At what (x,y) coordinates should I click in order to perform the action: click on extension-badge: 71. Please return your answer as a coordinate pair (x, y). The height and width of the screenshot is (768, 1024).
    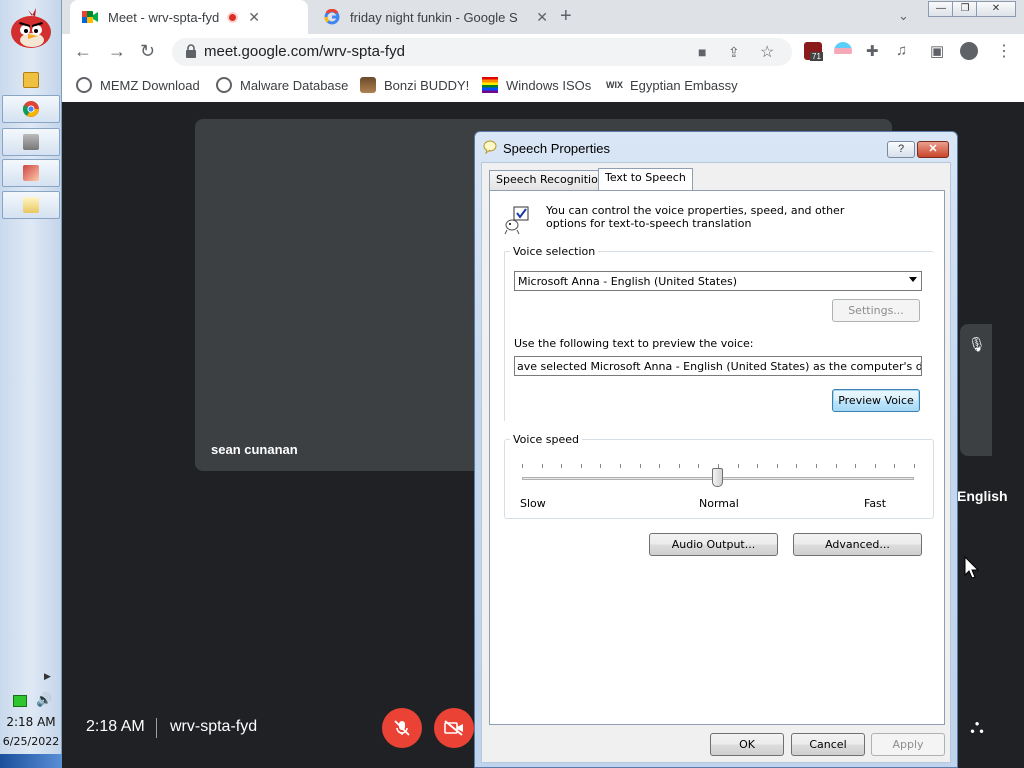
    Looking at the image, I should click on (816, 56).